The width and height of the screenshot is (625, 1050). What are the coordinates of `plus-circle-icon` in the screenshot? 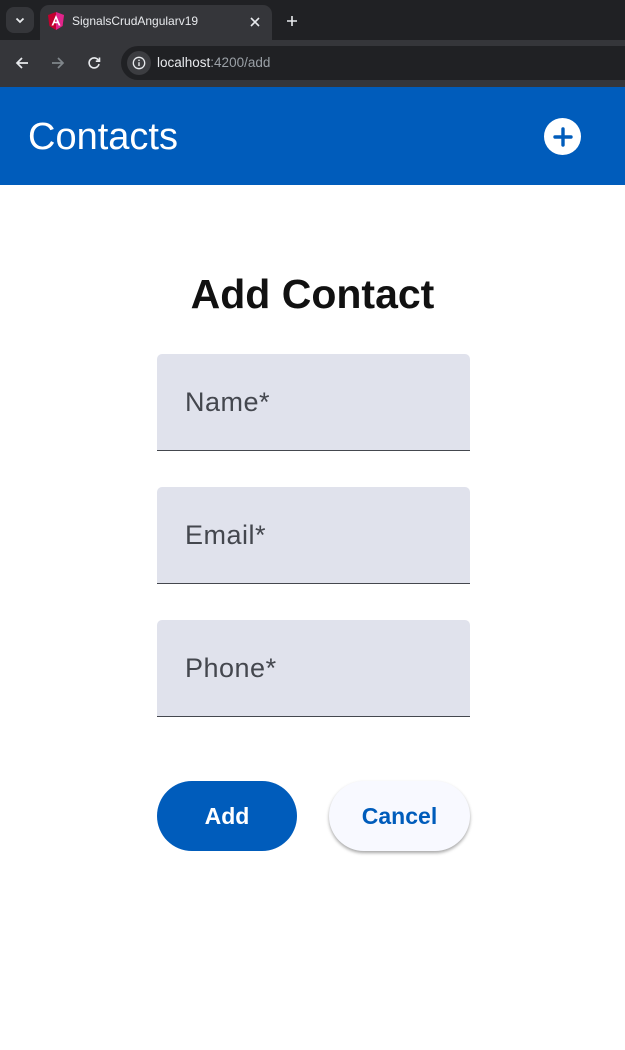 It's located at (562, 136).